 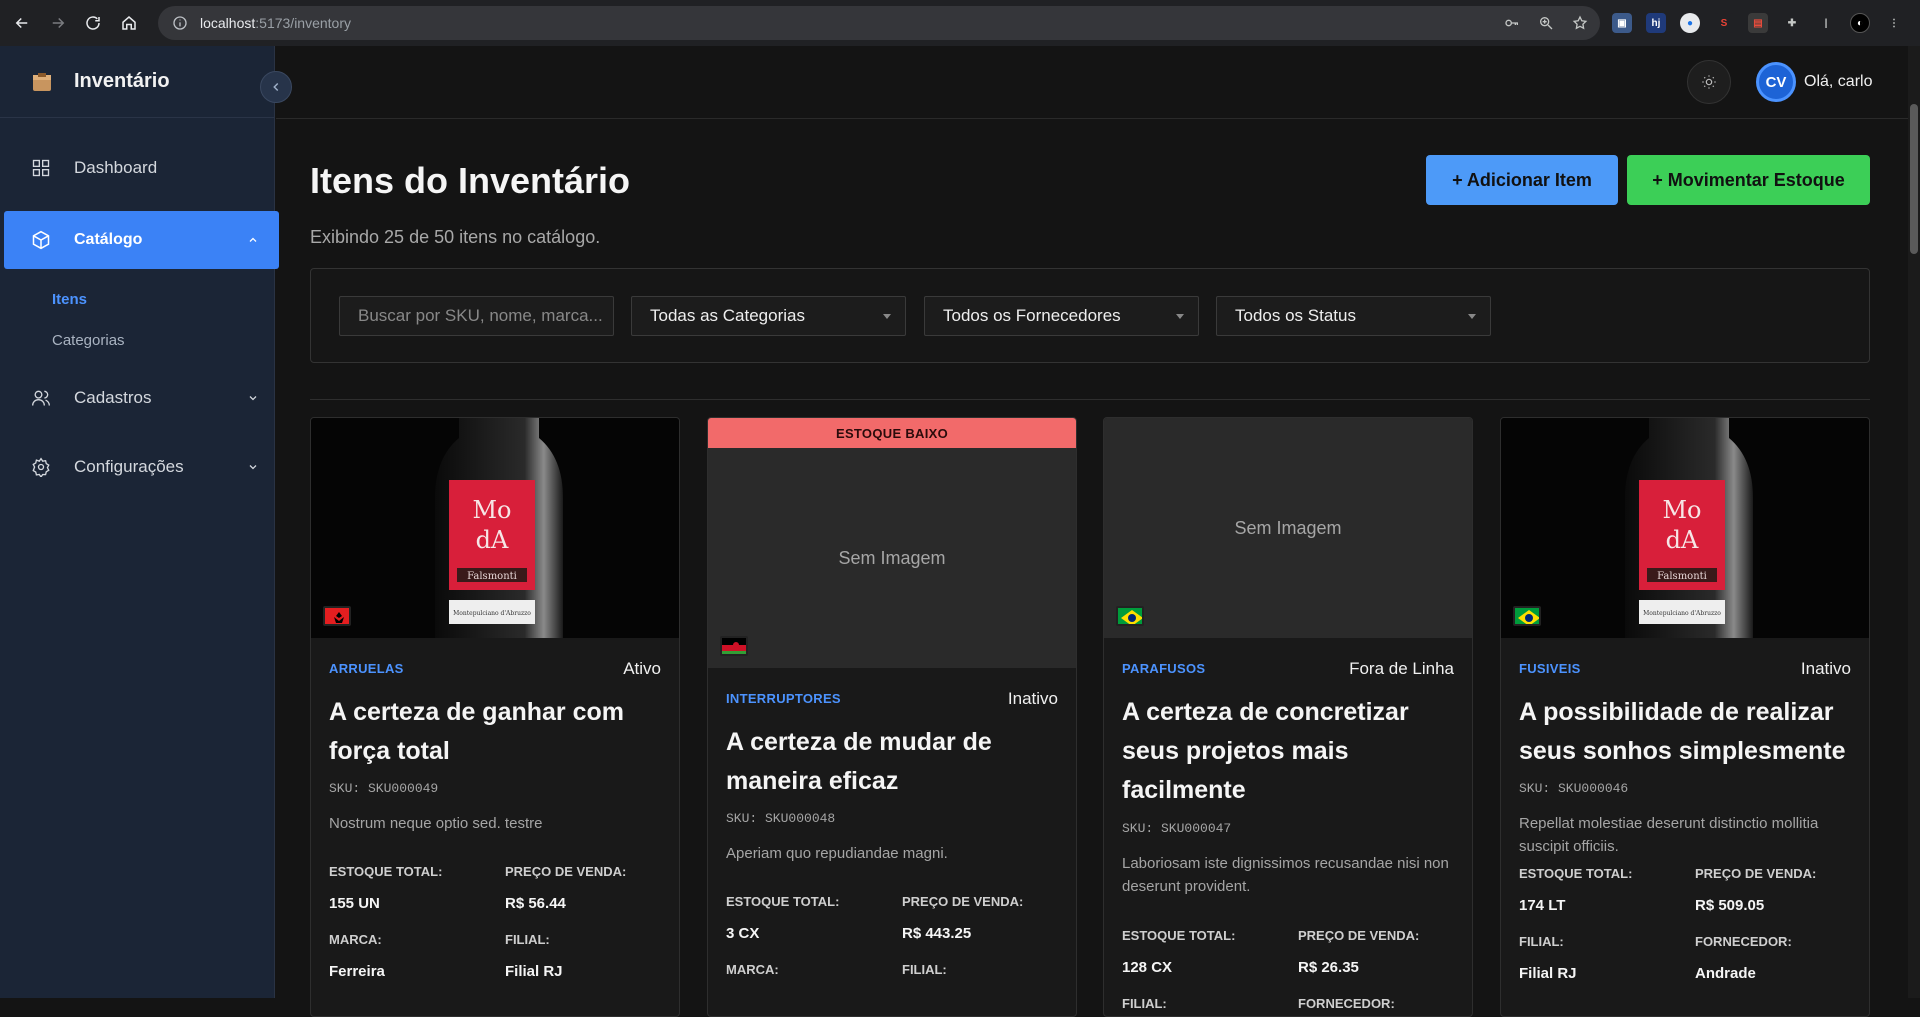 What do you see at coordinates (1690, 23) in the screenshot?
I see `profile-extension-icon: ●` at bounding box center [1690, 23].